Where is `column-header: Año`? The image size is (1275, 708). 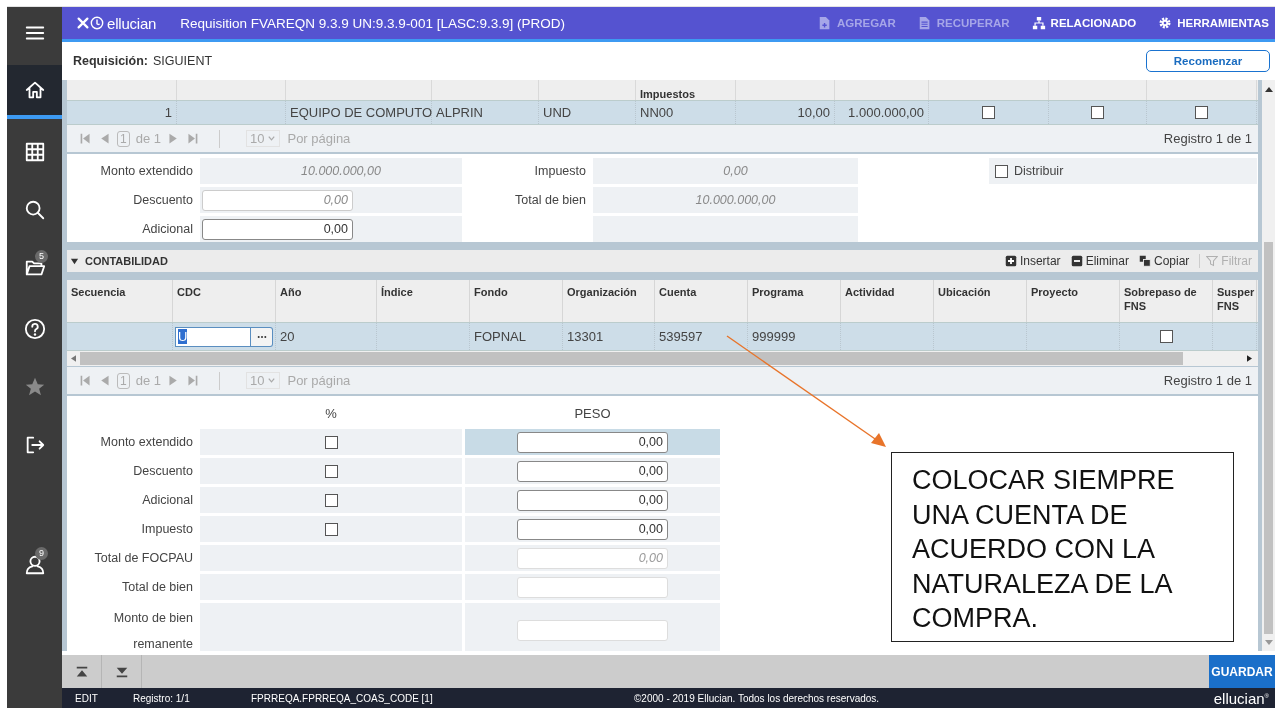
column-header: Año is located at coordinates (291, 292).